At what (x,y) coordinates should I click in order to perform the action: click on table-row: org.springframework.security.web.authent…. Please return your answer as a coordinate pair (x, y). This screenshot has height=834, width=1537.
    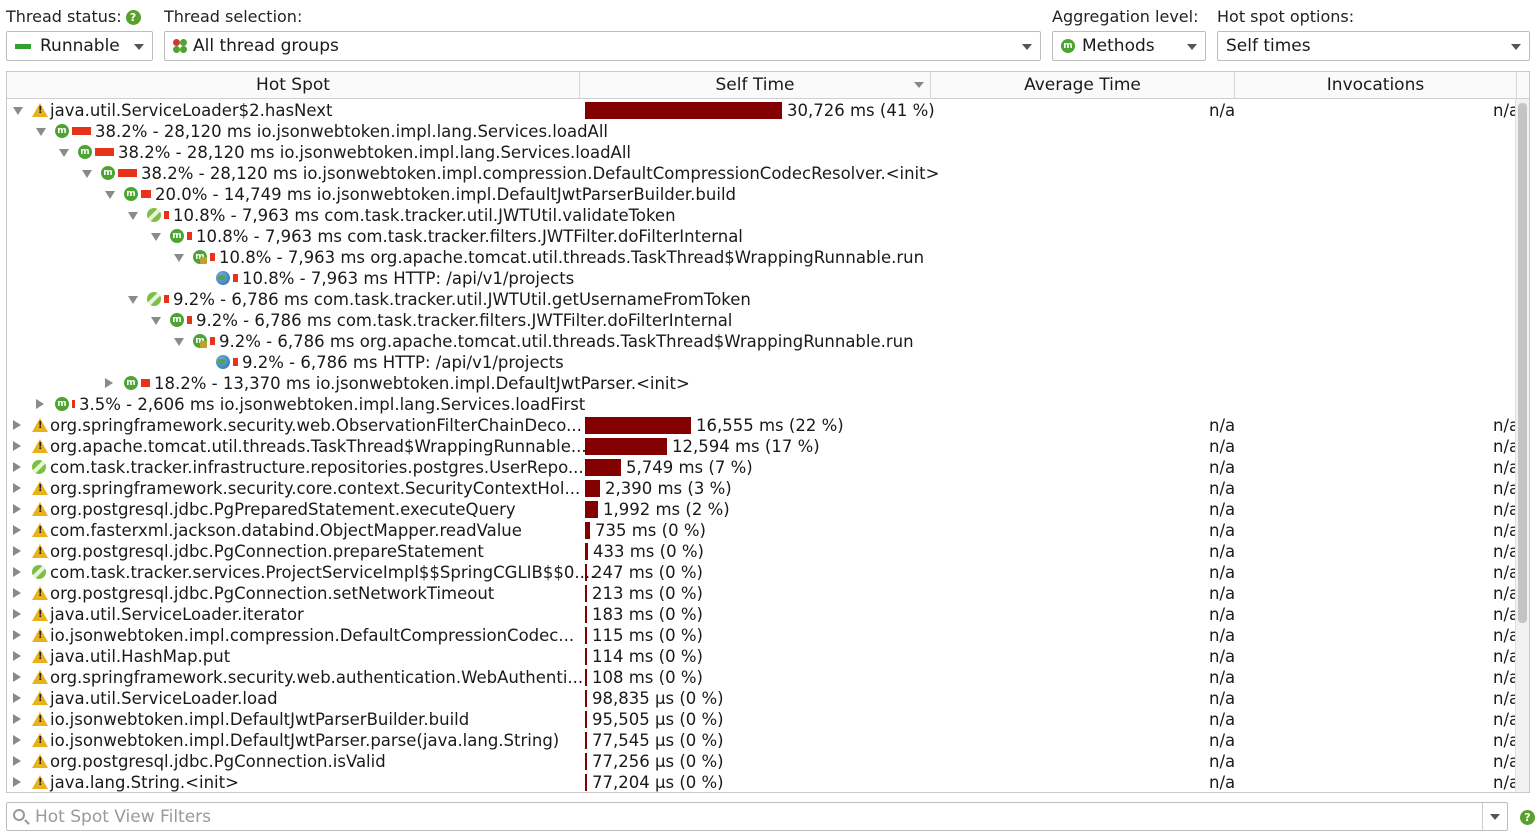
    Looking at the image, I should click on (768, 677).